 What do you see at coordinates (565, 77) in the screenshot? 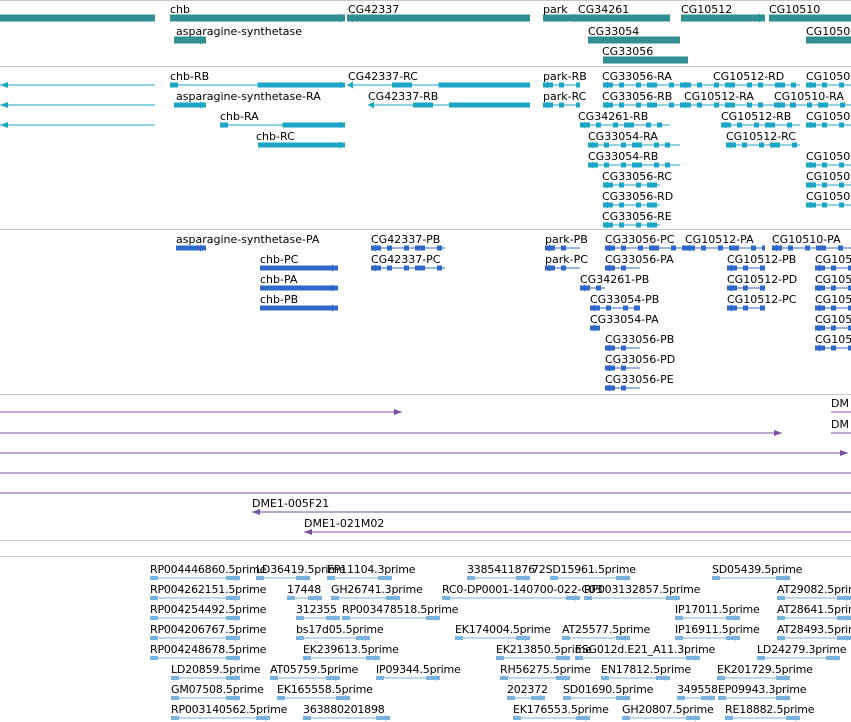
I see `transcripts-feature-label: park-RB` at bounding box center [565, 77].